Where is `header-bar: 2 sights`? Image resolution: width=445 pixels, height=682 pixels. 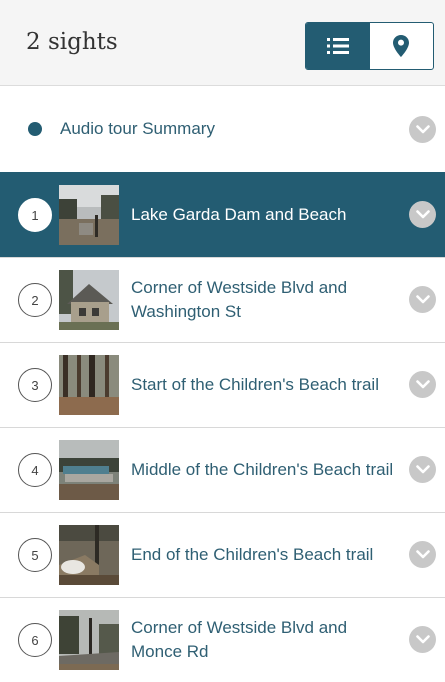
header-bar: 2 sights is located at coordinates (222, 43).